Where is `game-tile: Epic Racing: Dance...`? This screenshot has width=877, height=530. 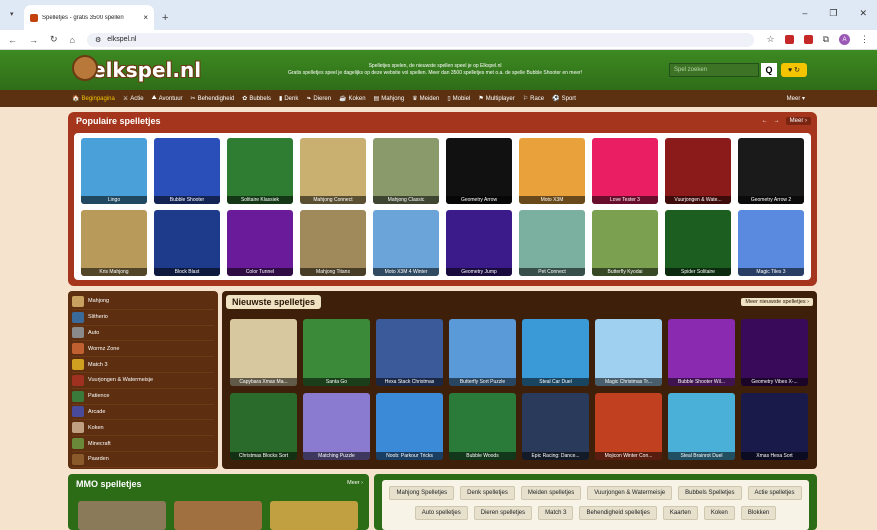
game-tile: Epic Racing: Dance... is located at coordinates (555, 426).